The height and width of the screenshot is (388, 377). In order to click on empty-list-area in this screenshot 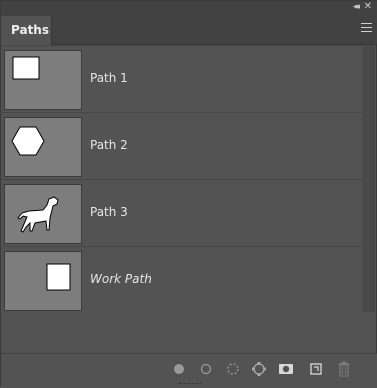, I will do `click(182, 332)`.